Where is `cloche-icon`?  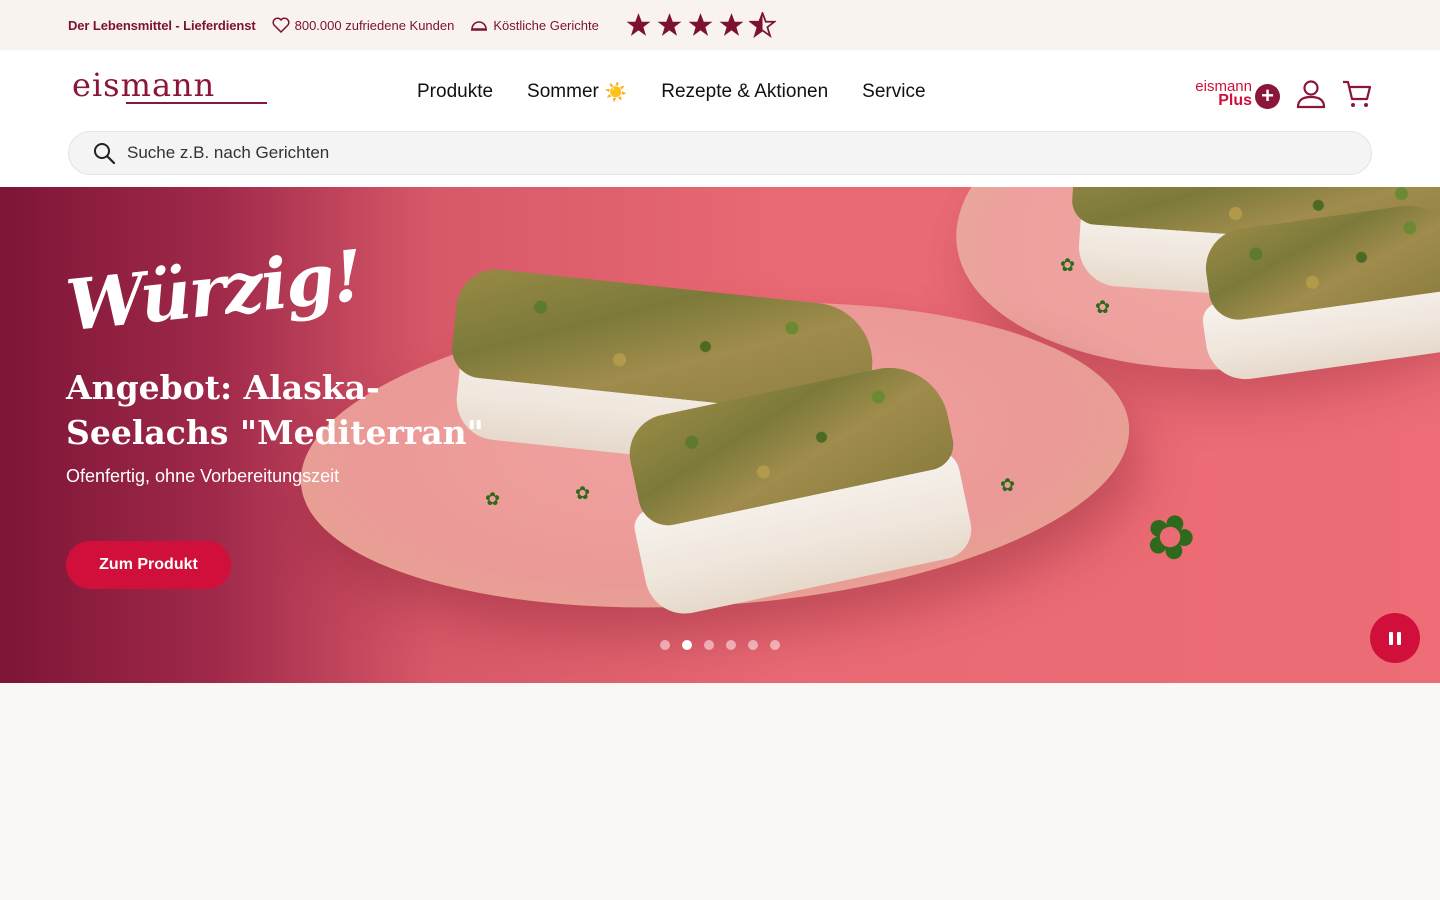 cloche-icon is located at coordinates (479, 26).